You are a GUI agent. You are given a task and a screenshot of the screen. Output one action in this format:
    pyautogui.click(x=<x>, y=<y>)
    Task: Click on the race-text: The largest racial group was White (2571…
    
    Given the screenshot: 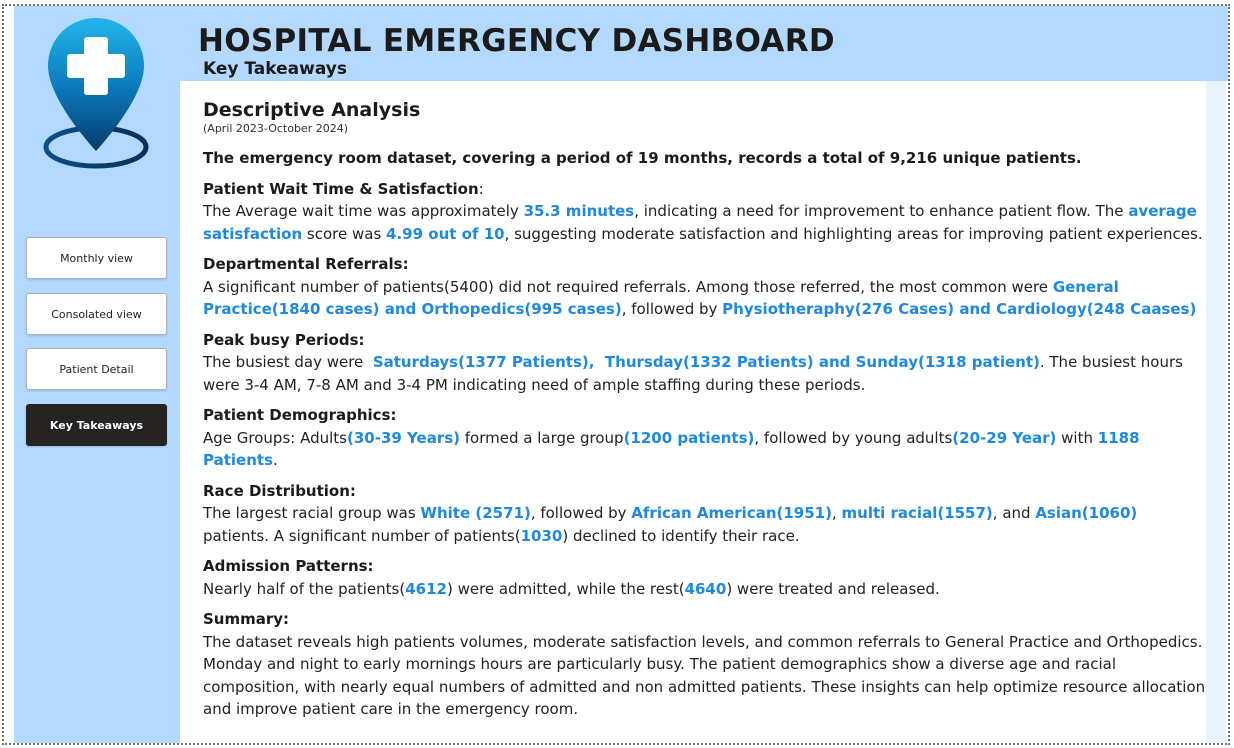 What is the action you would take?
    pyautogui.click(x=670, y=524)
    